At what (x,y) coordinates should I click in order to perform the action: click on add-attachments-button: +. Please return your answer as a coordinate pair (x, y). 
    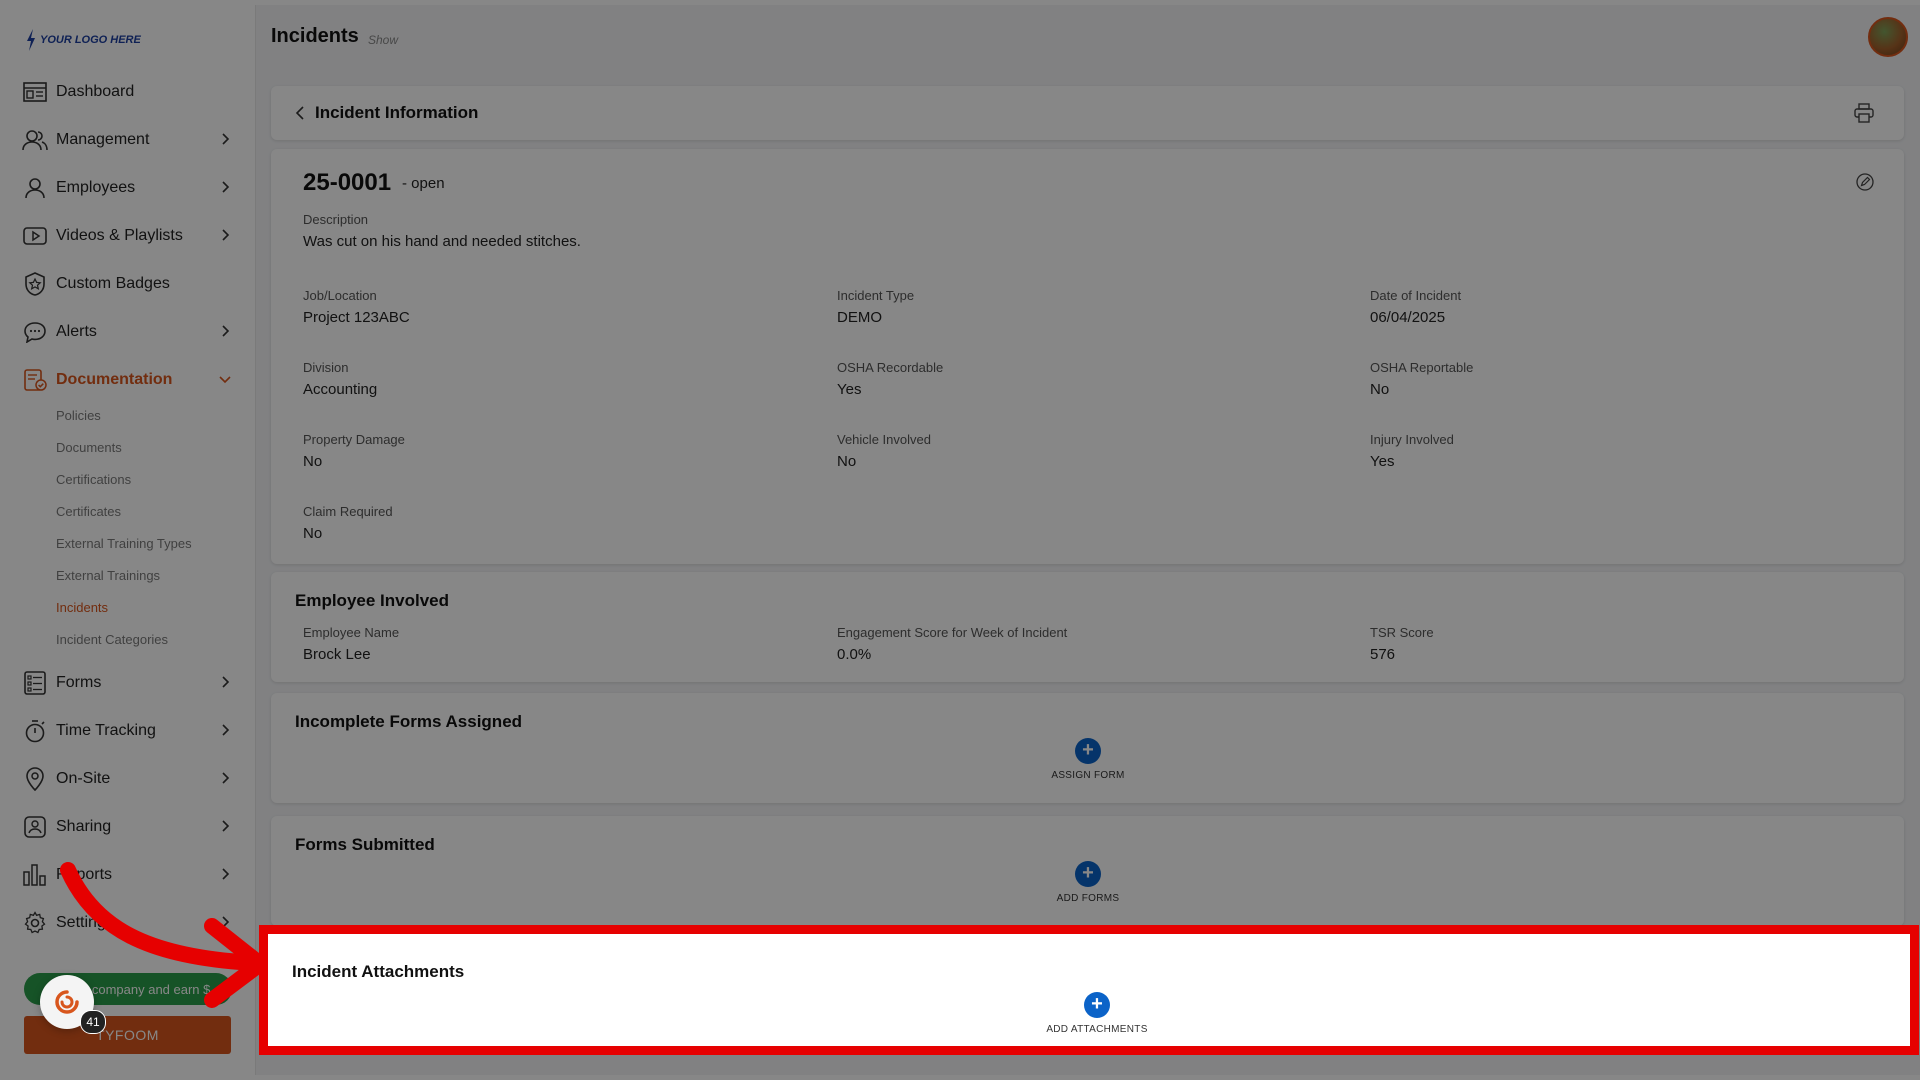
    Looking at the image, I should click on (1097, 1005).